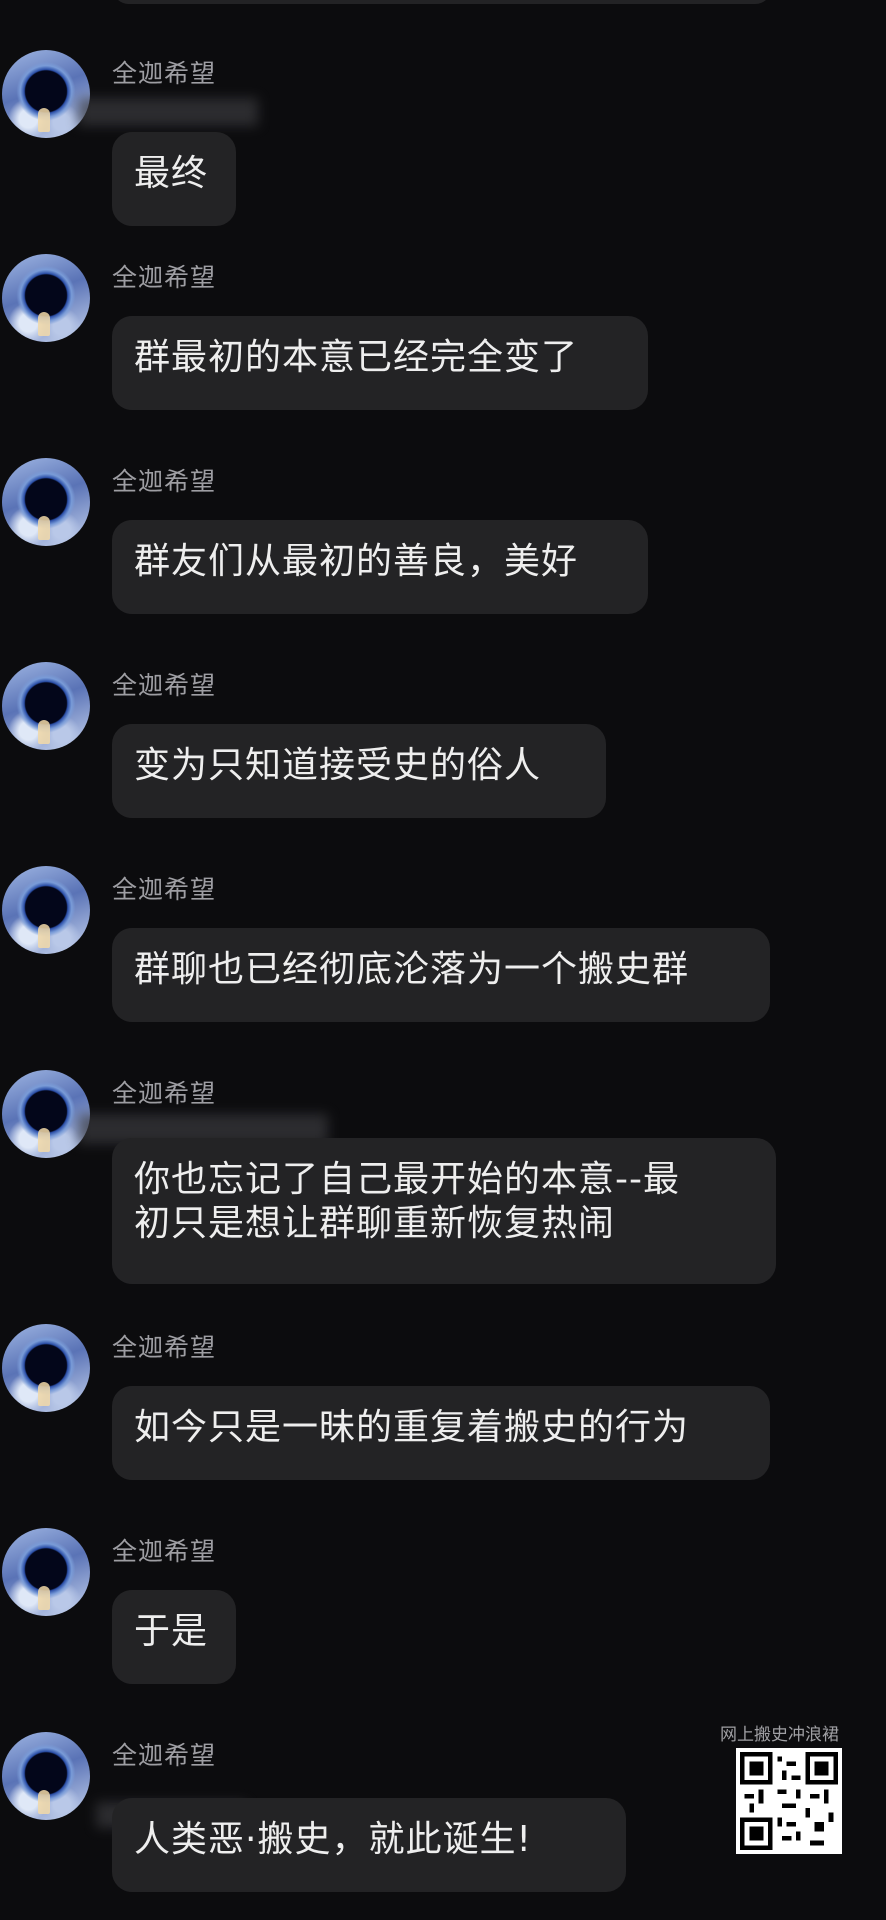 The height and width of the screenshot is (1920, 886). What do you see at coordinates (407, 1179) in the screenshot?
I see `message-line: 你也忘记了自己最开始的本意--最` at bounding box center [407, 1179].